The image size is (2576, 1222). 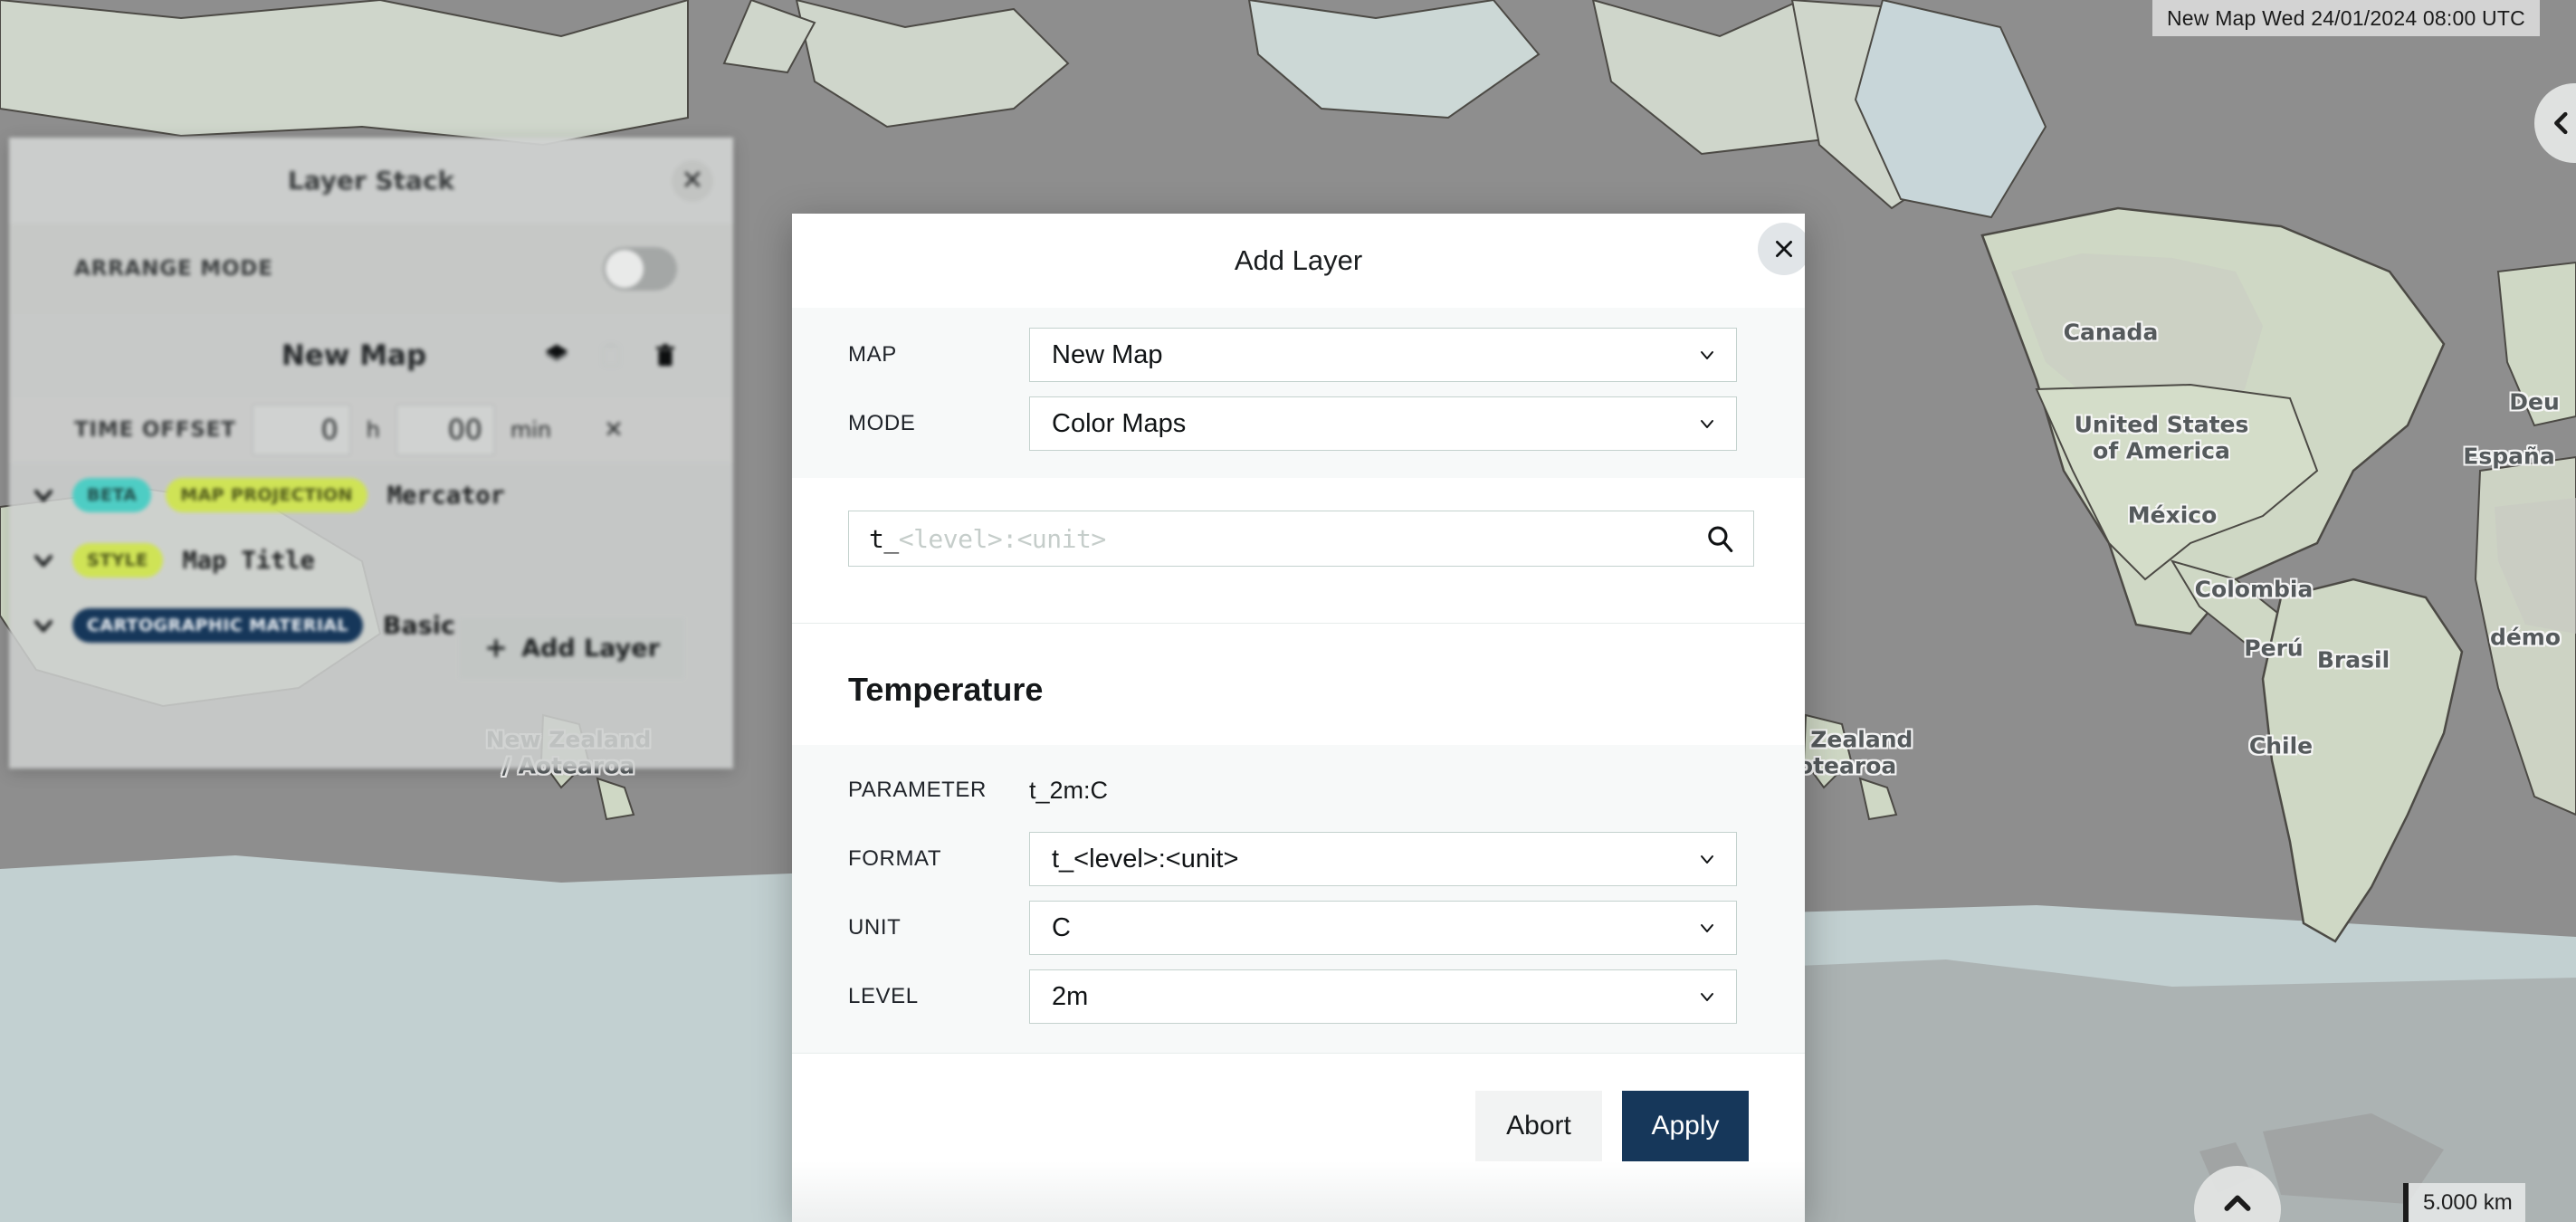 What do you see at coordinates (1145, 859) in the screenshot?
I see `format-select-value: t_<level>:<unit>` at bounding box center [1145, 859].